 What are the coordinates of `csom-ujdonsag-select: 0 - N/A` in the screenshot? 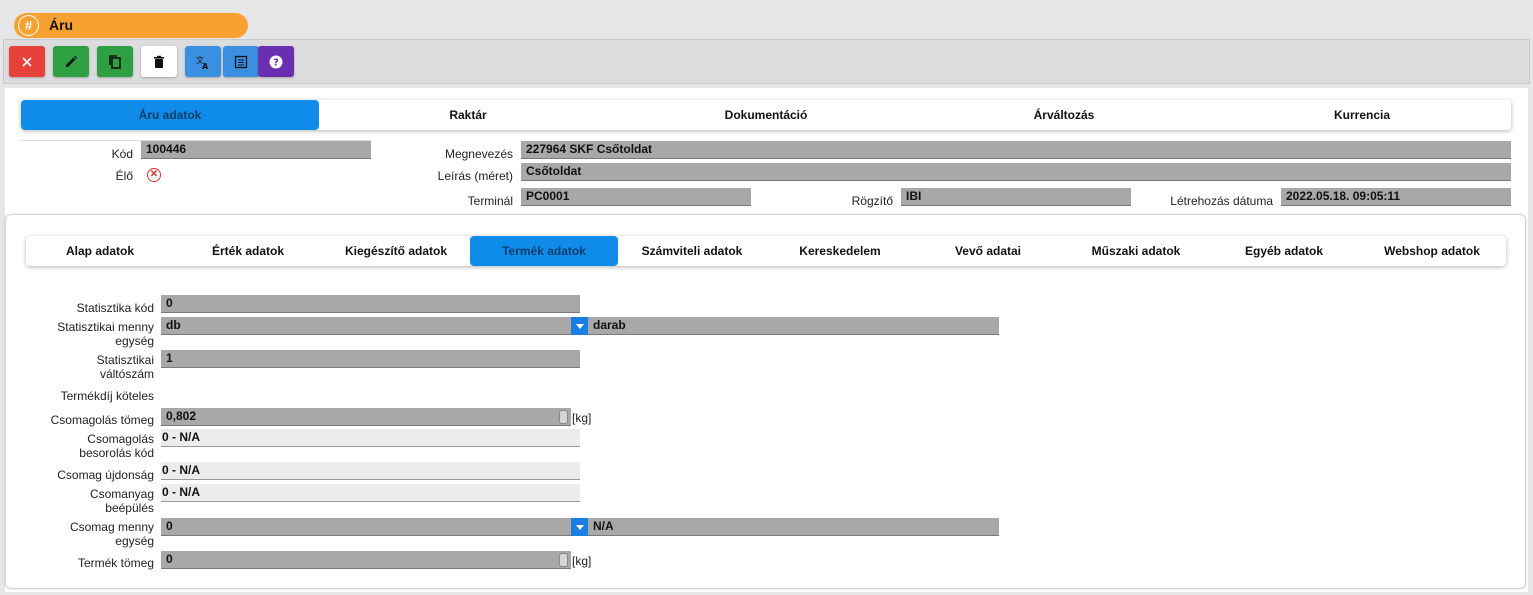 It's located at (370, 471).